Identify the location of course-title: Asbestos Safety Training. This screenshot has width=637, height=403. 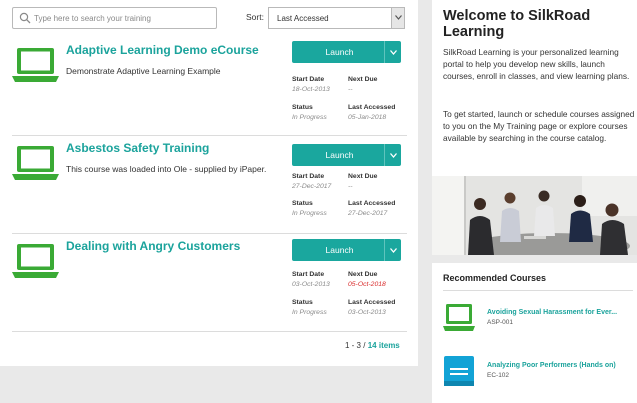
(137, 148).